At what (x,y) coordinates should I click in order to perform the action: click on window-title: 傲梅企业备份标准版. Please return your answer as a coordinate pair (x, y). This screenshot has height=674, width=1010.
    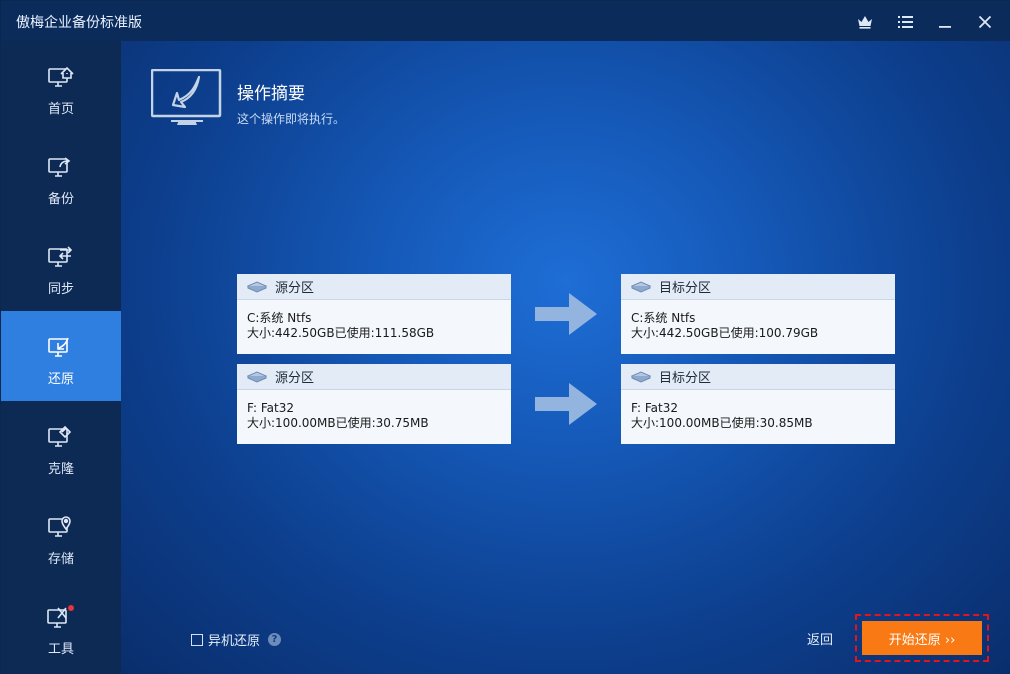
    Looking at the image, I should click on (79, 23).